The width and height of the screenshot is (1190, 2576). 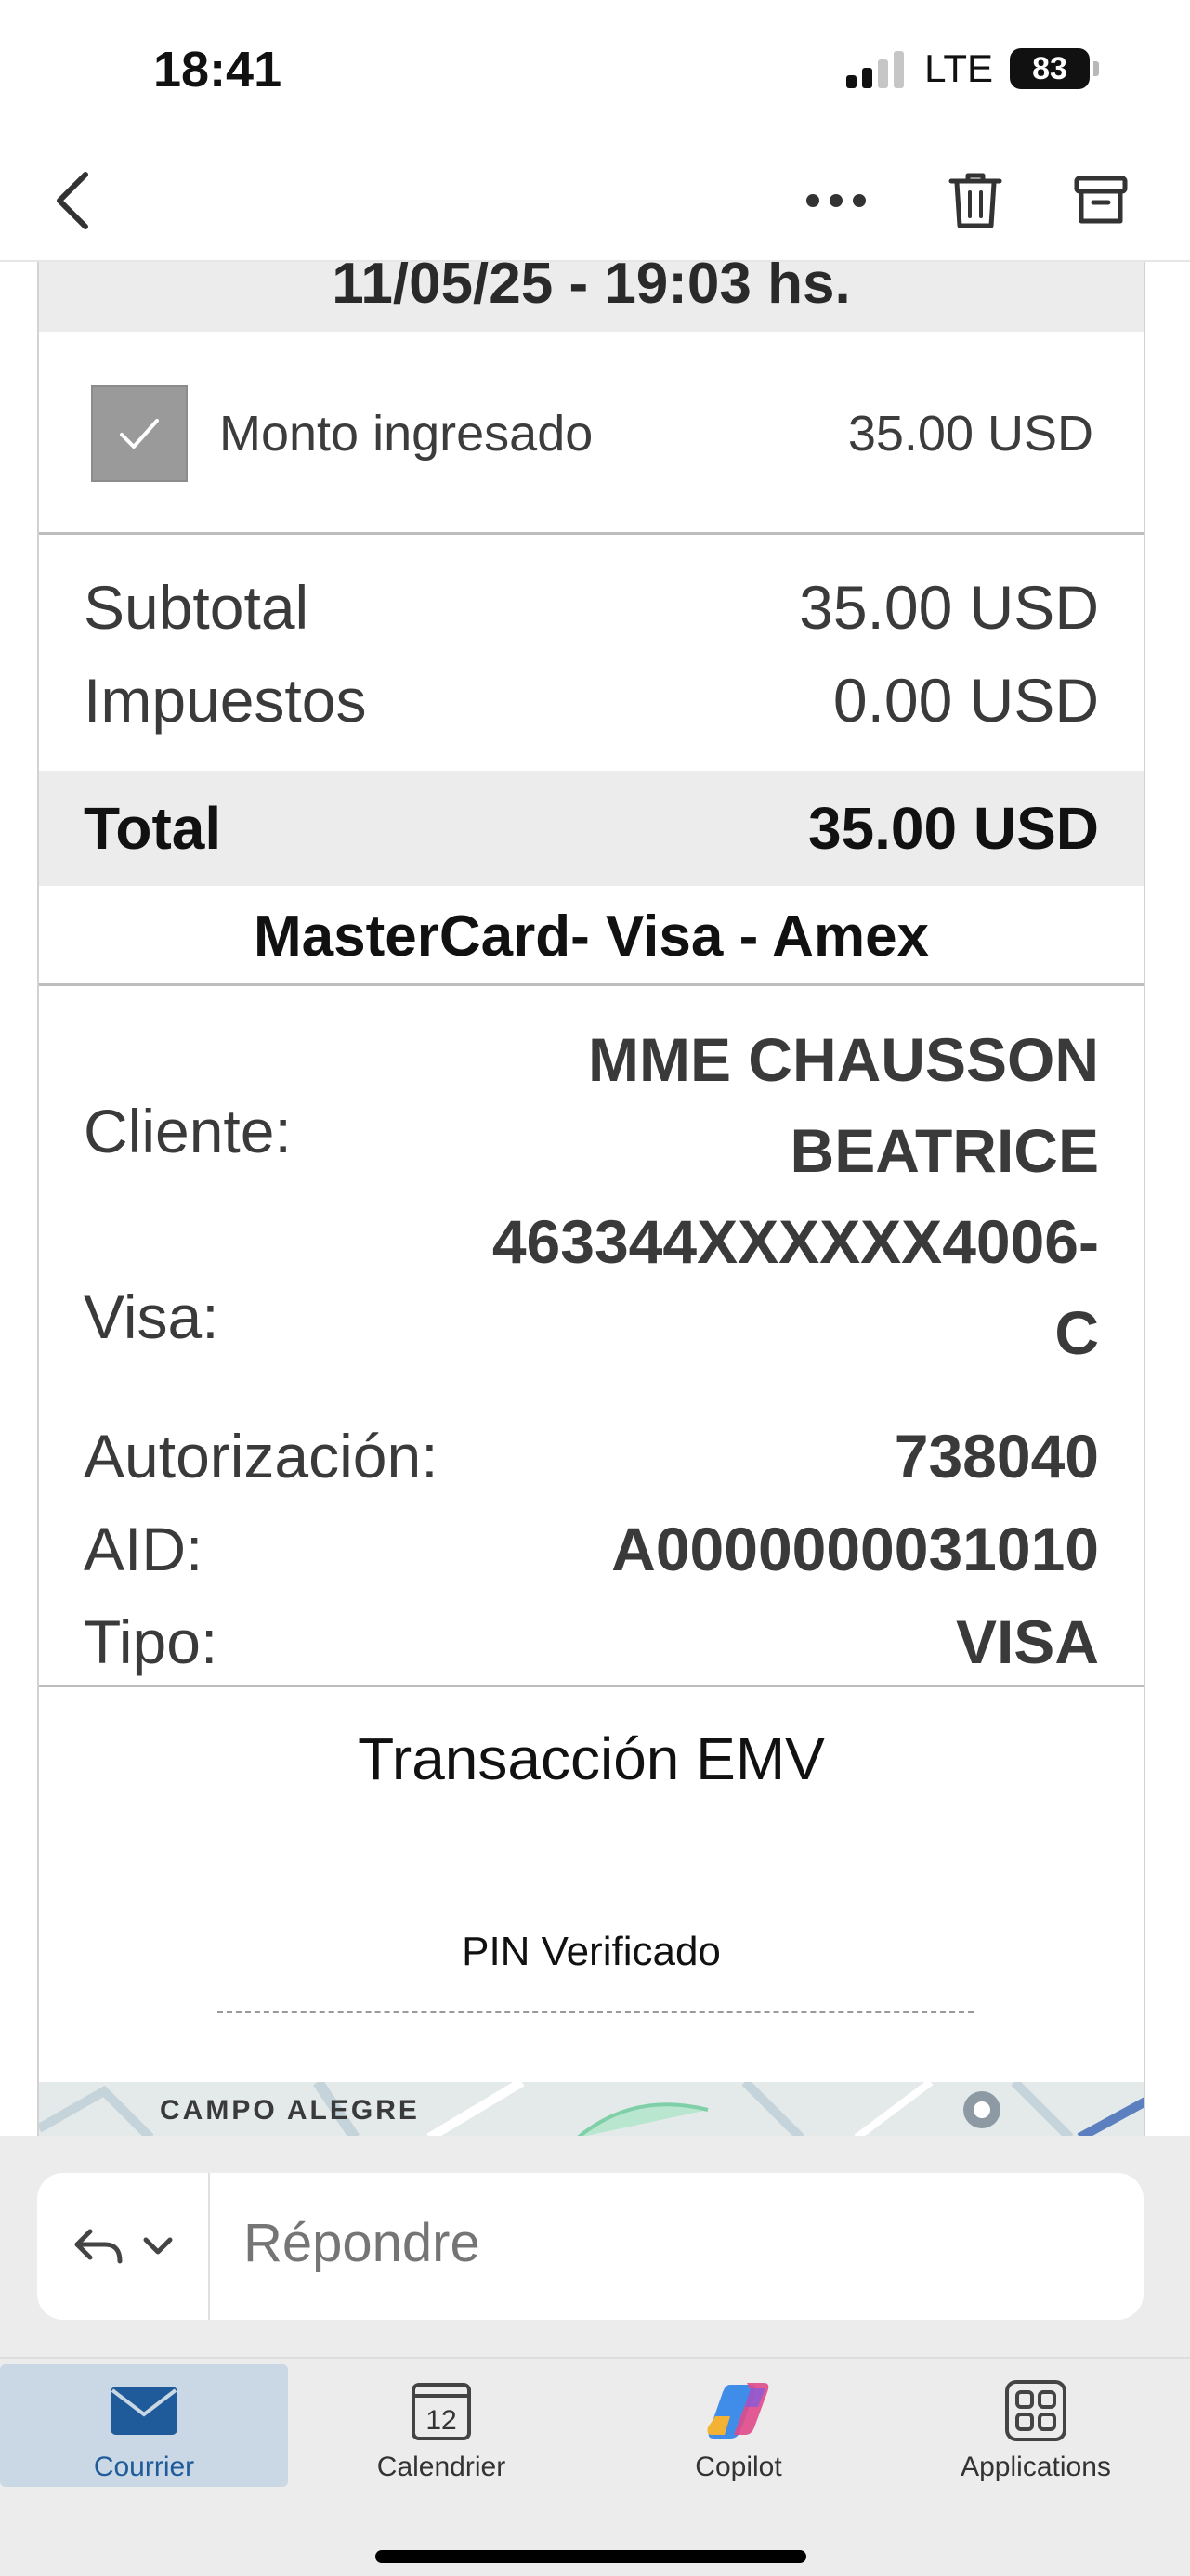 I want to click on copilot-icon, so click(x=738, y=2411).